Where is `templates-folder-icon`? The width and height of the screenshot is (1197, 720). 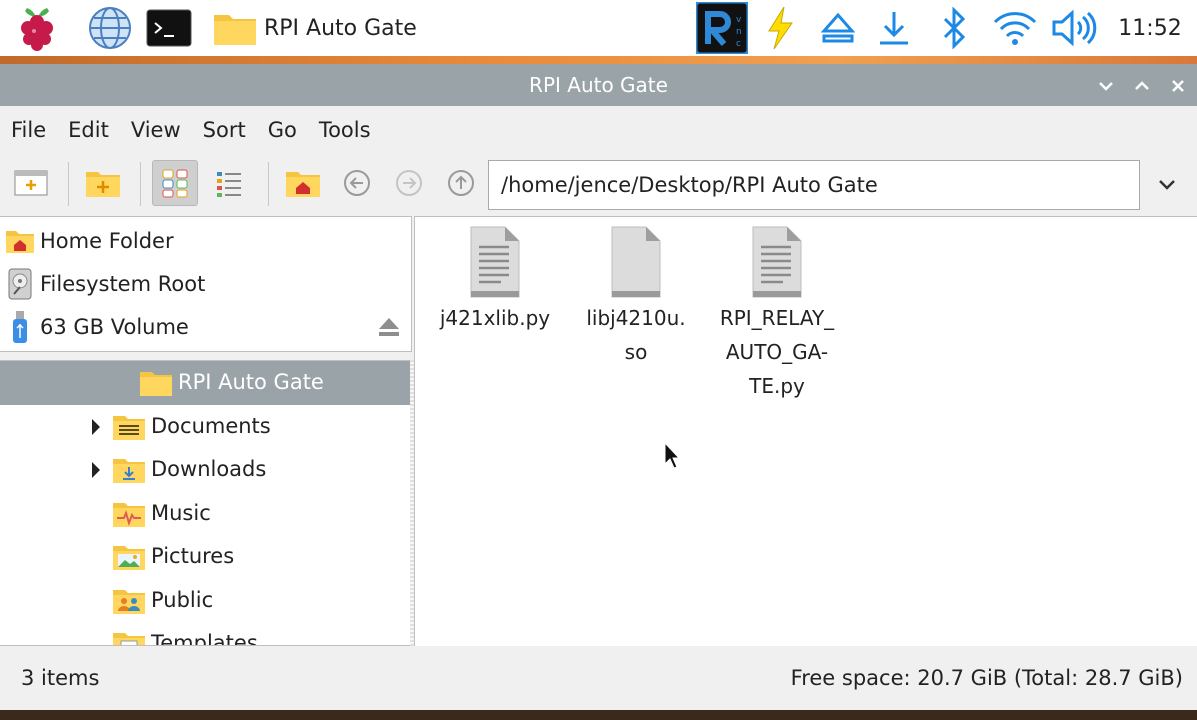 templates-folder-icon is located at coordinates (129, 639).